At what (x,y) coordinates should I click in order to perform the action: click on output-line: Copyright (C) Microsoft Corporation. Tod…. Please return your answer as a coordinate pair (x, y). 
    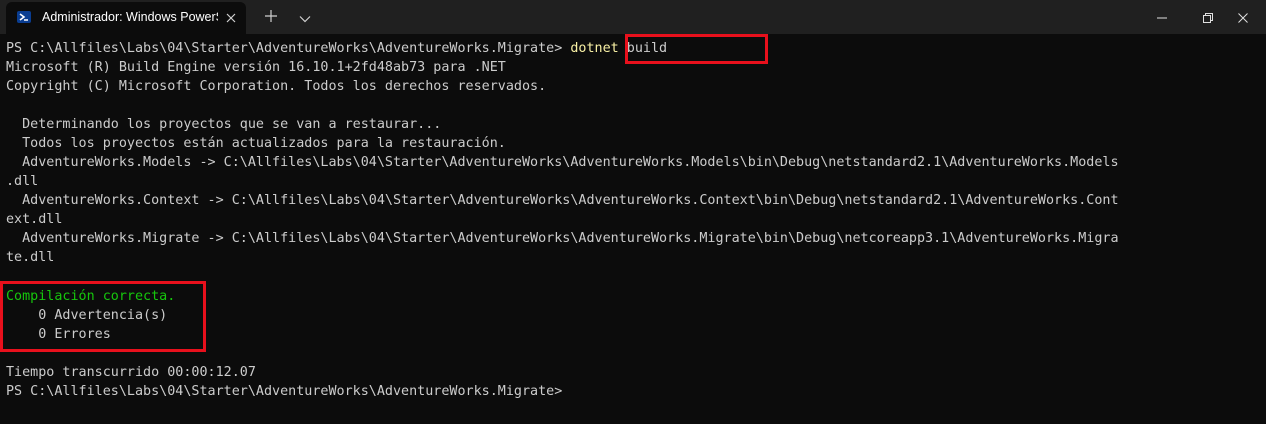
    Looking at the image, I should click on (276, 86).